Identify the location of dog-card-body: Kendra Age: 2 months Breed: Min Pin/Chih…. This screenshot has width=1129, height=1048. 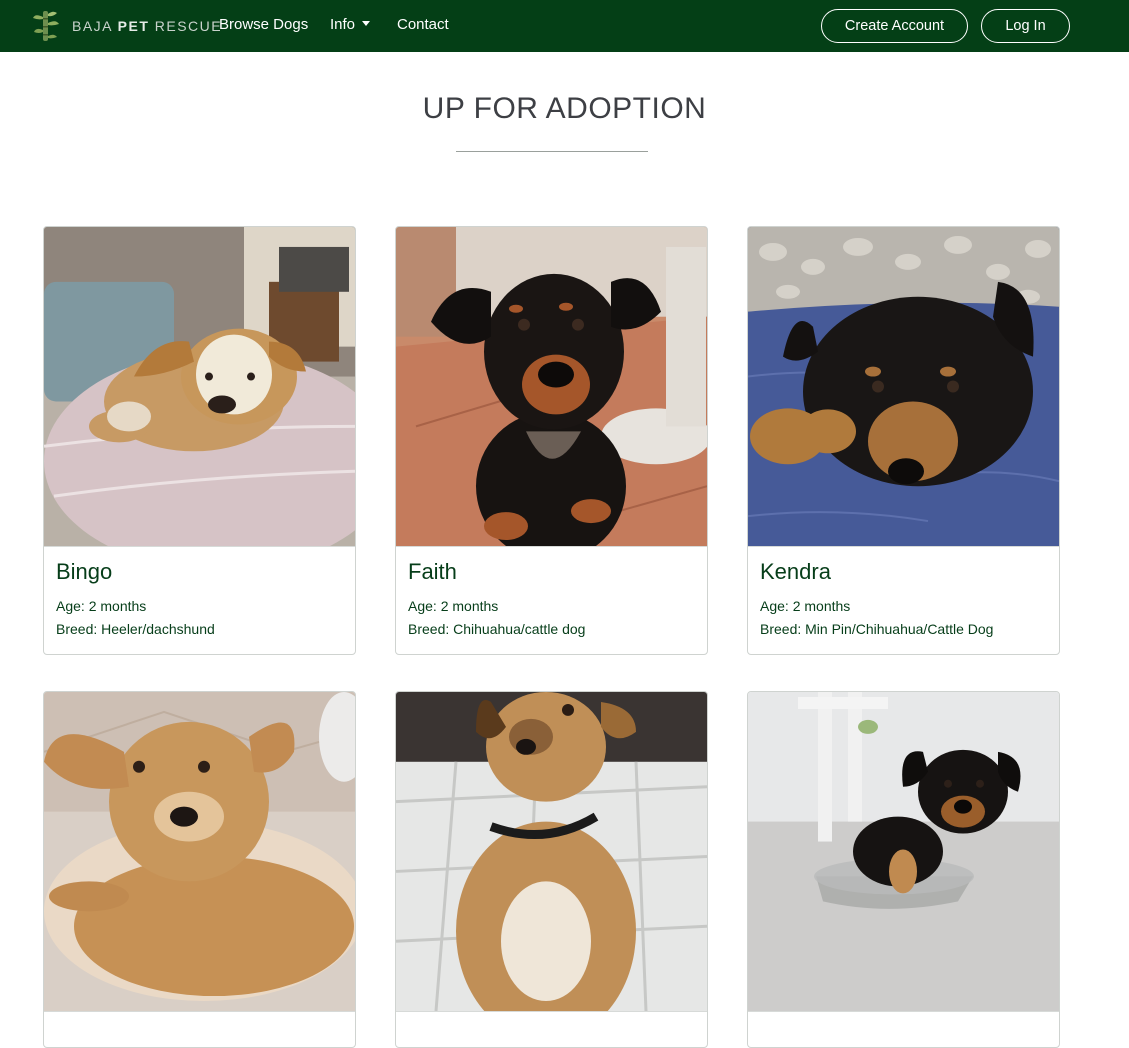
(903, 600).